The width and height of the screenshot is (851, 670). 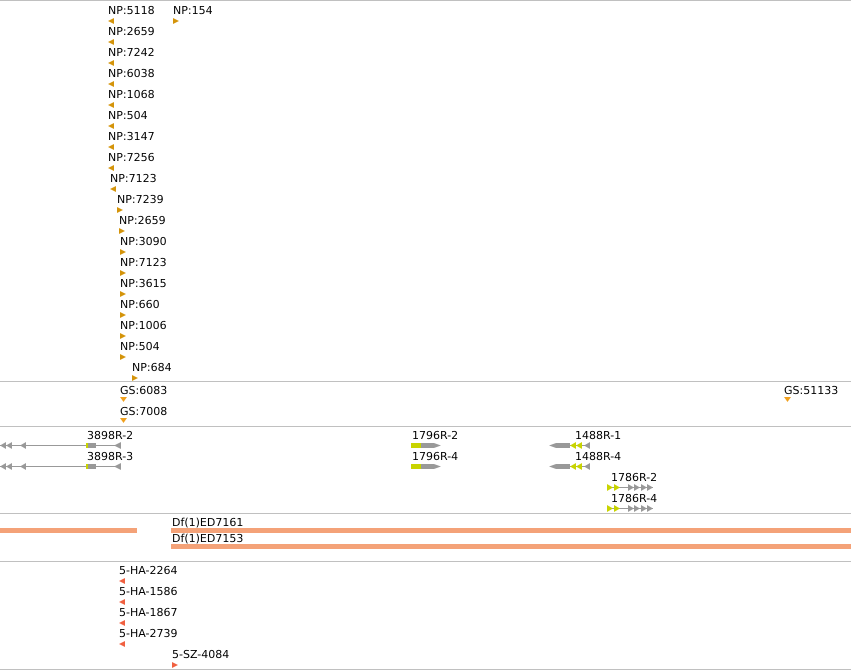 I want to click on feature-label: Df(1)ED7161, so click(x=208, y=522).